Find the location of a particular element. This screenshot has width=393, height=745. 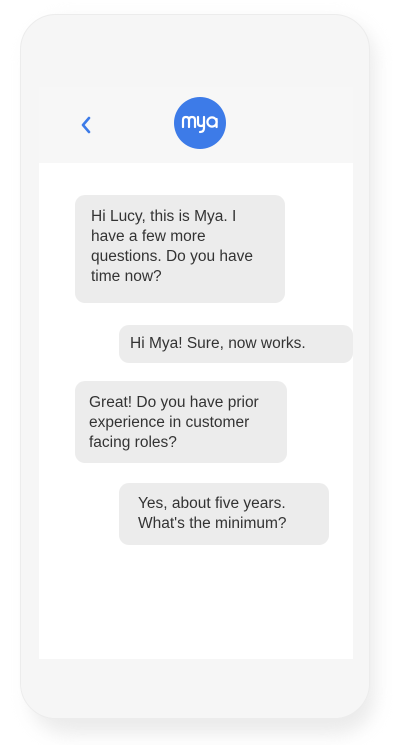

chevron-left-icon is located at coordinates (86, 125).